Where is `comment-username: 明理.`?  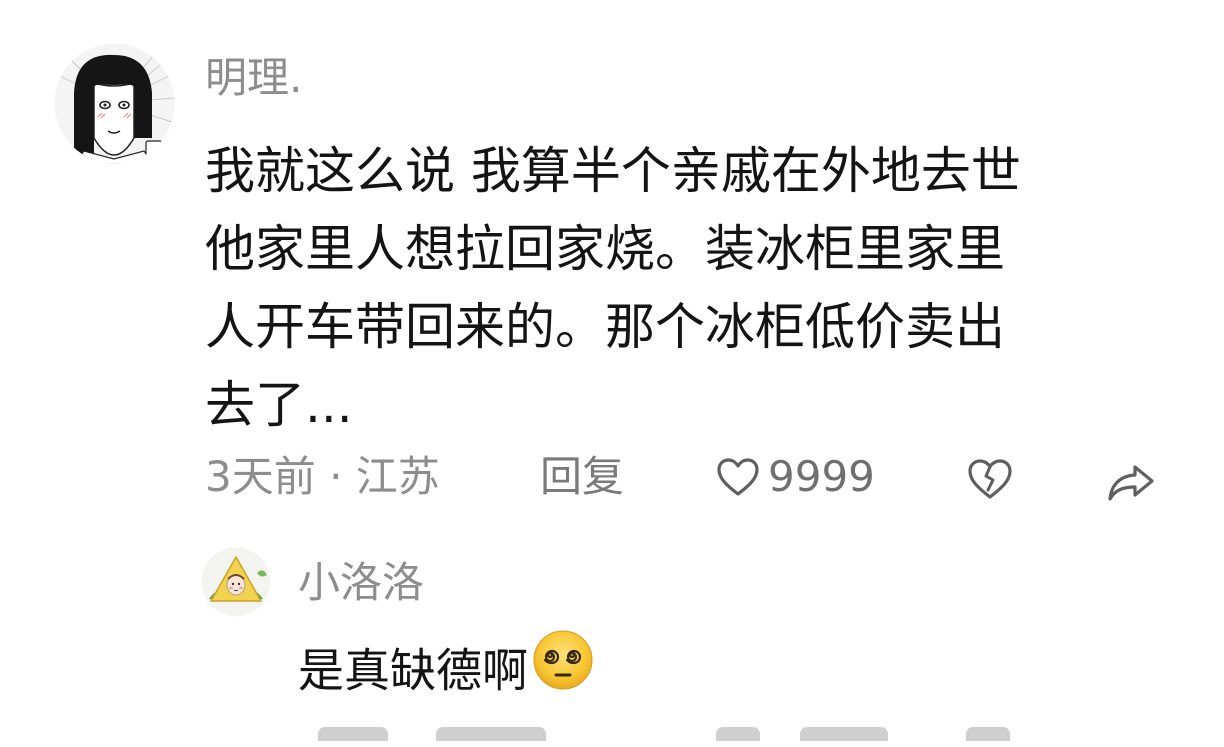
comment-username: 明理. is located at coordinates (253, 78).